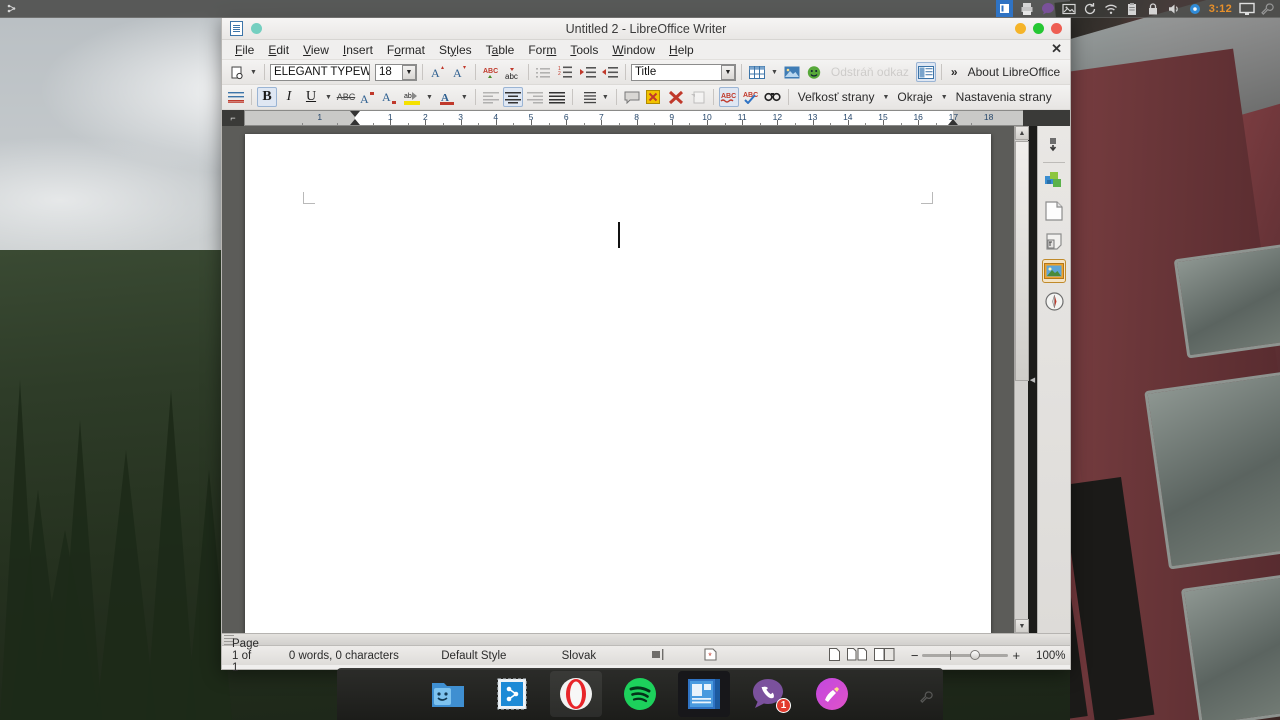 The width and height of the screenshot is (1280, 720). What do you see at coordinates (584, 50) in the screenshot?
I see `menu-tools: Tools` at bounding box center [584, 50].